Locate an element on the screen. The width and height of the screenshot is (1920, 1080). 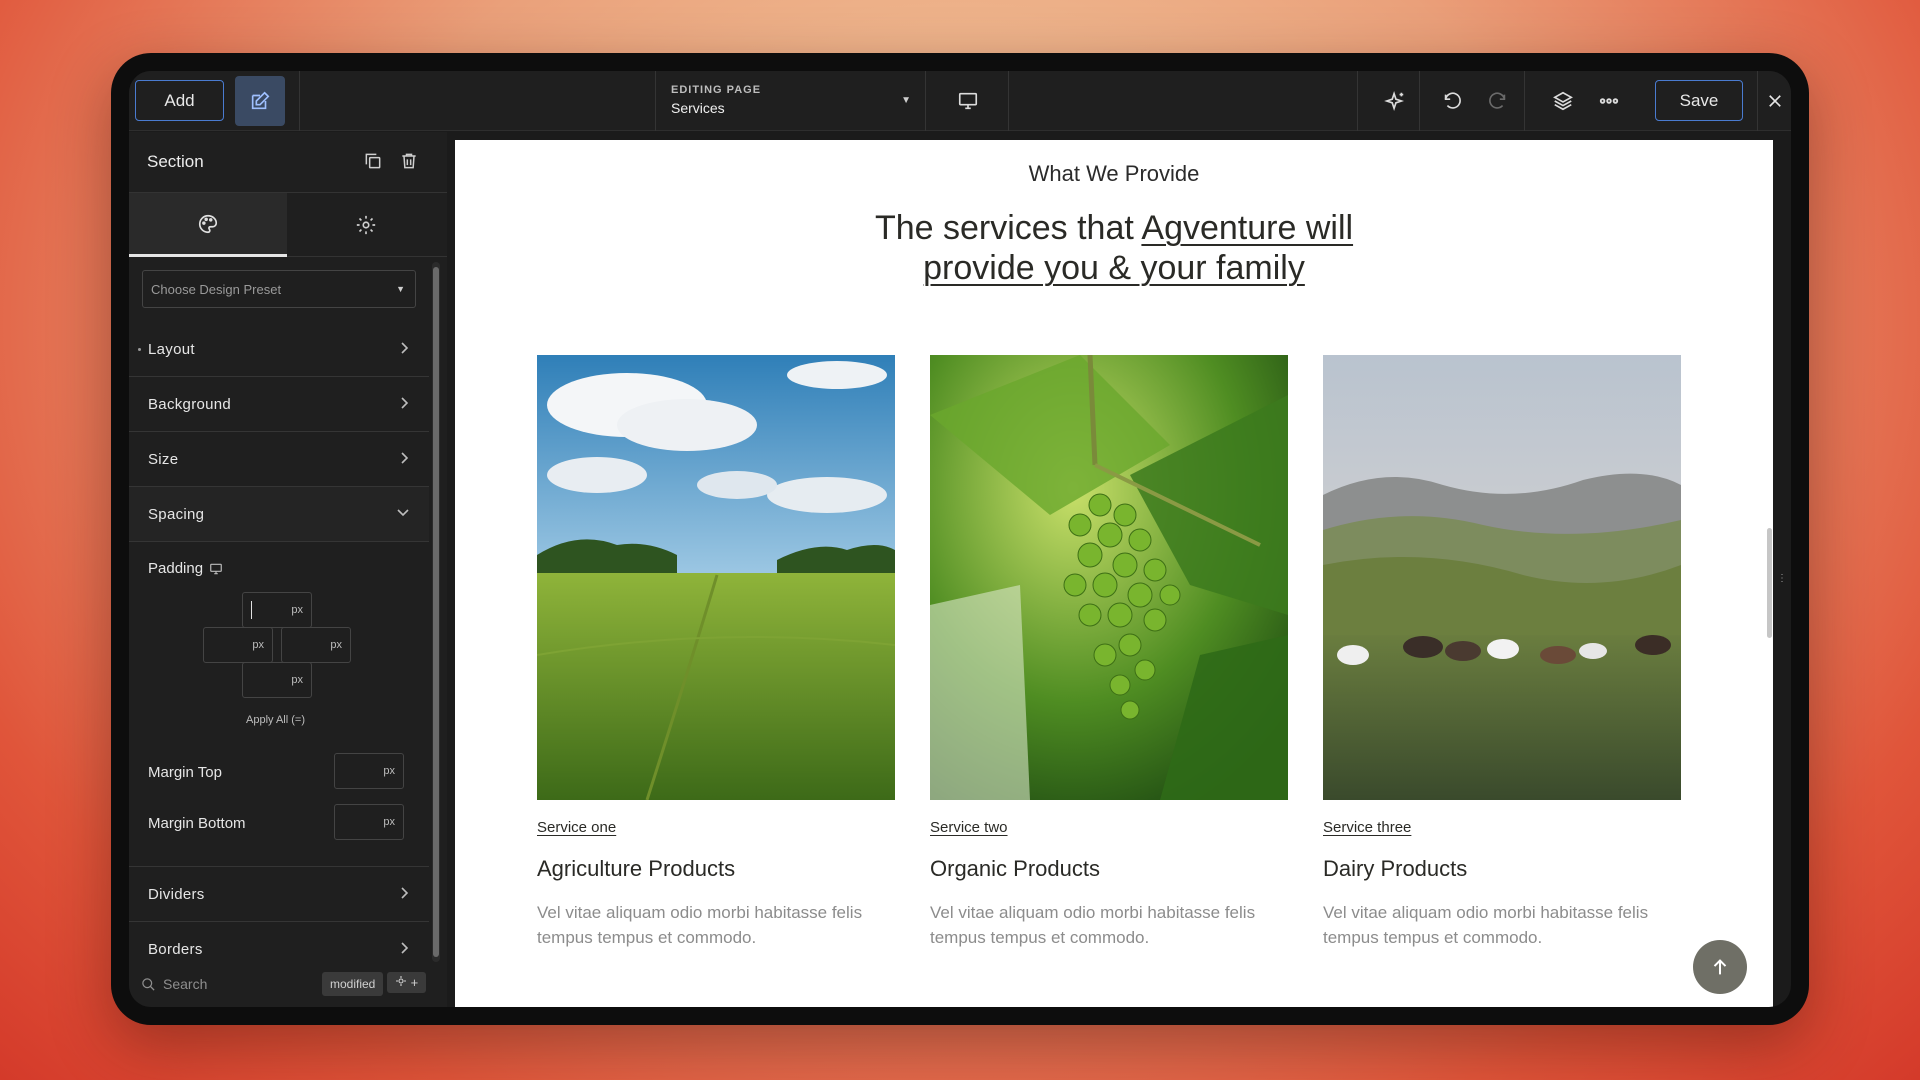
accordion-size: Size is located at coordinates (279, 459).